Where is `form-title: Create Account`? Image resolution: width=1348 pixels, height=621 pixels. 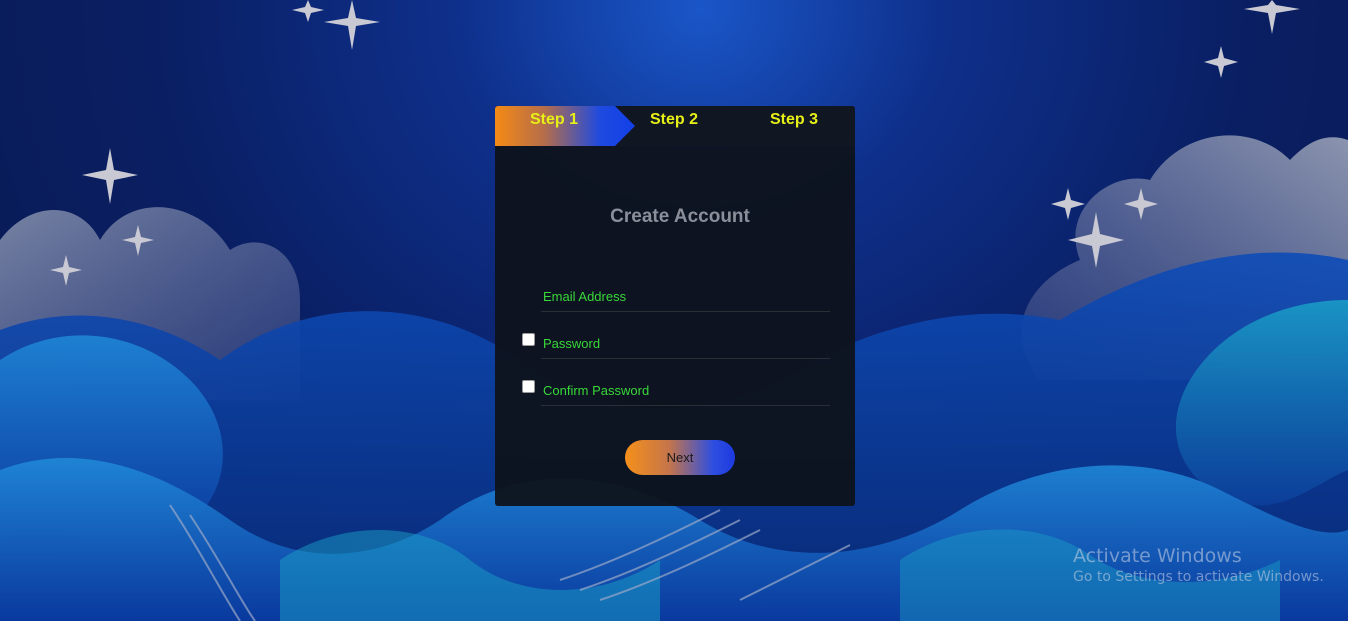
form-title: Create Account is located at coordinates (680, 216).